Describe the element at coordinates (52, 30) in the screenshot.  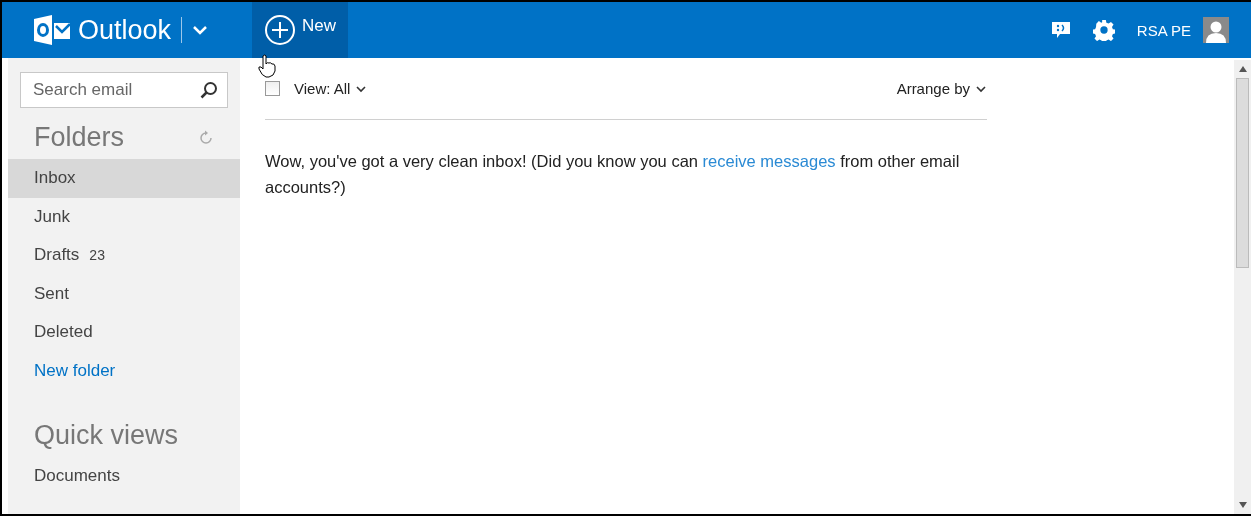
I see `envelope-logo-icon` at that location.